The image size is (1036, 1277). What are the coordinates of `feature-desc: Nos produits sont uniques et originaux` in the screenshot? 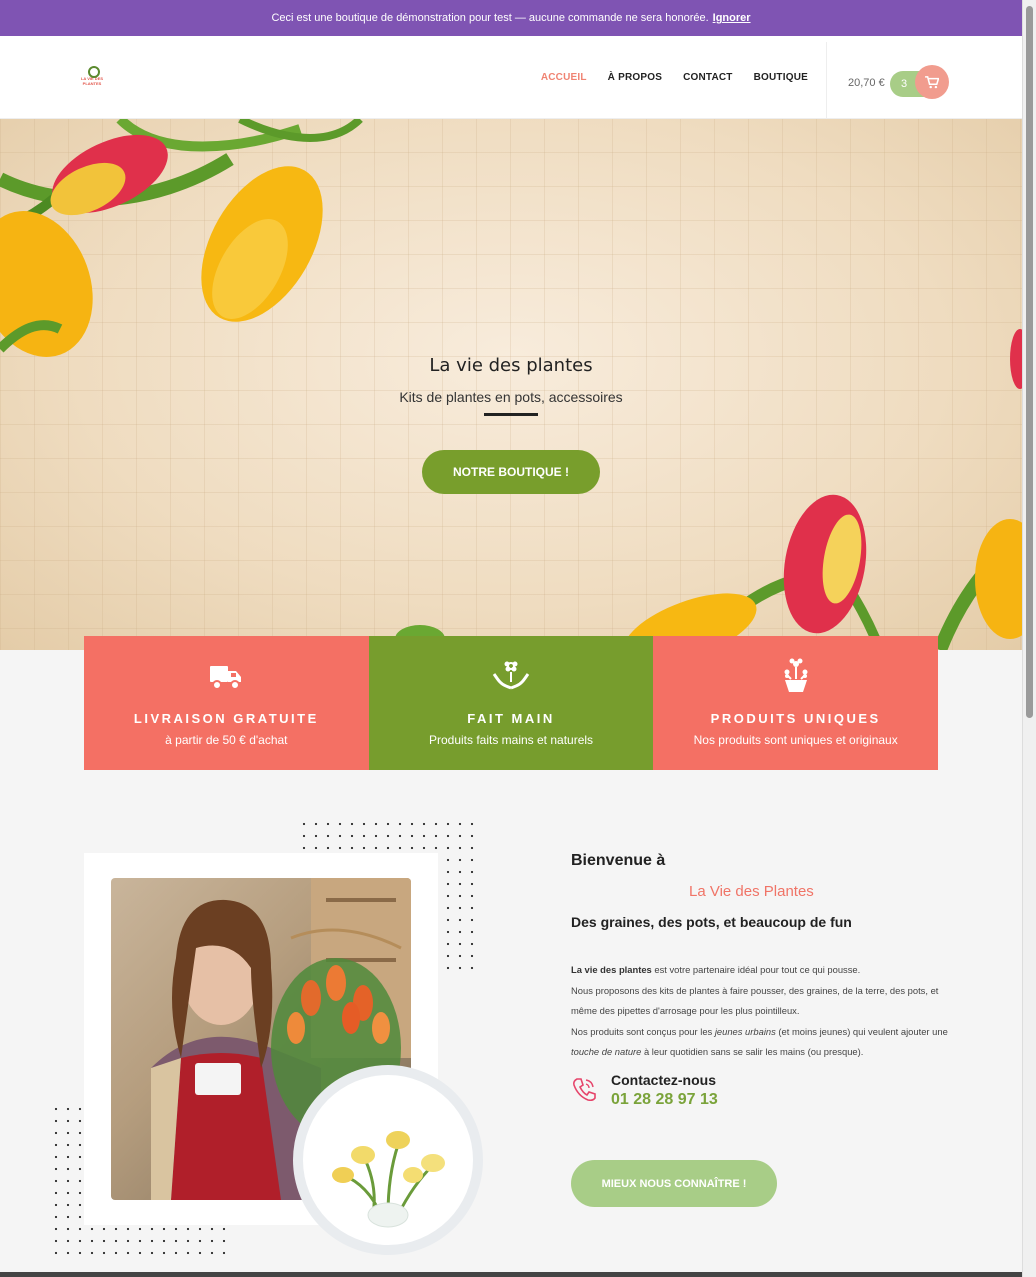 It's located at (795, 740).